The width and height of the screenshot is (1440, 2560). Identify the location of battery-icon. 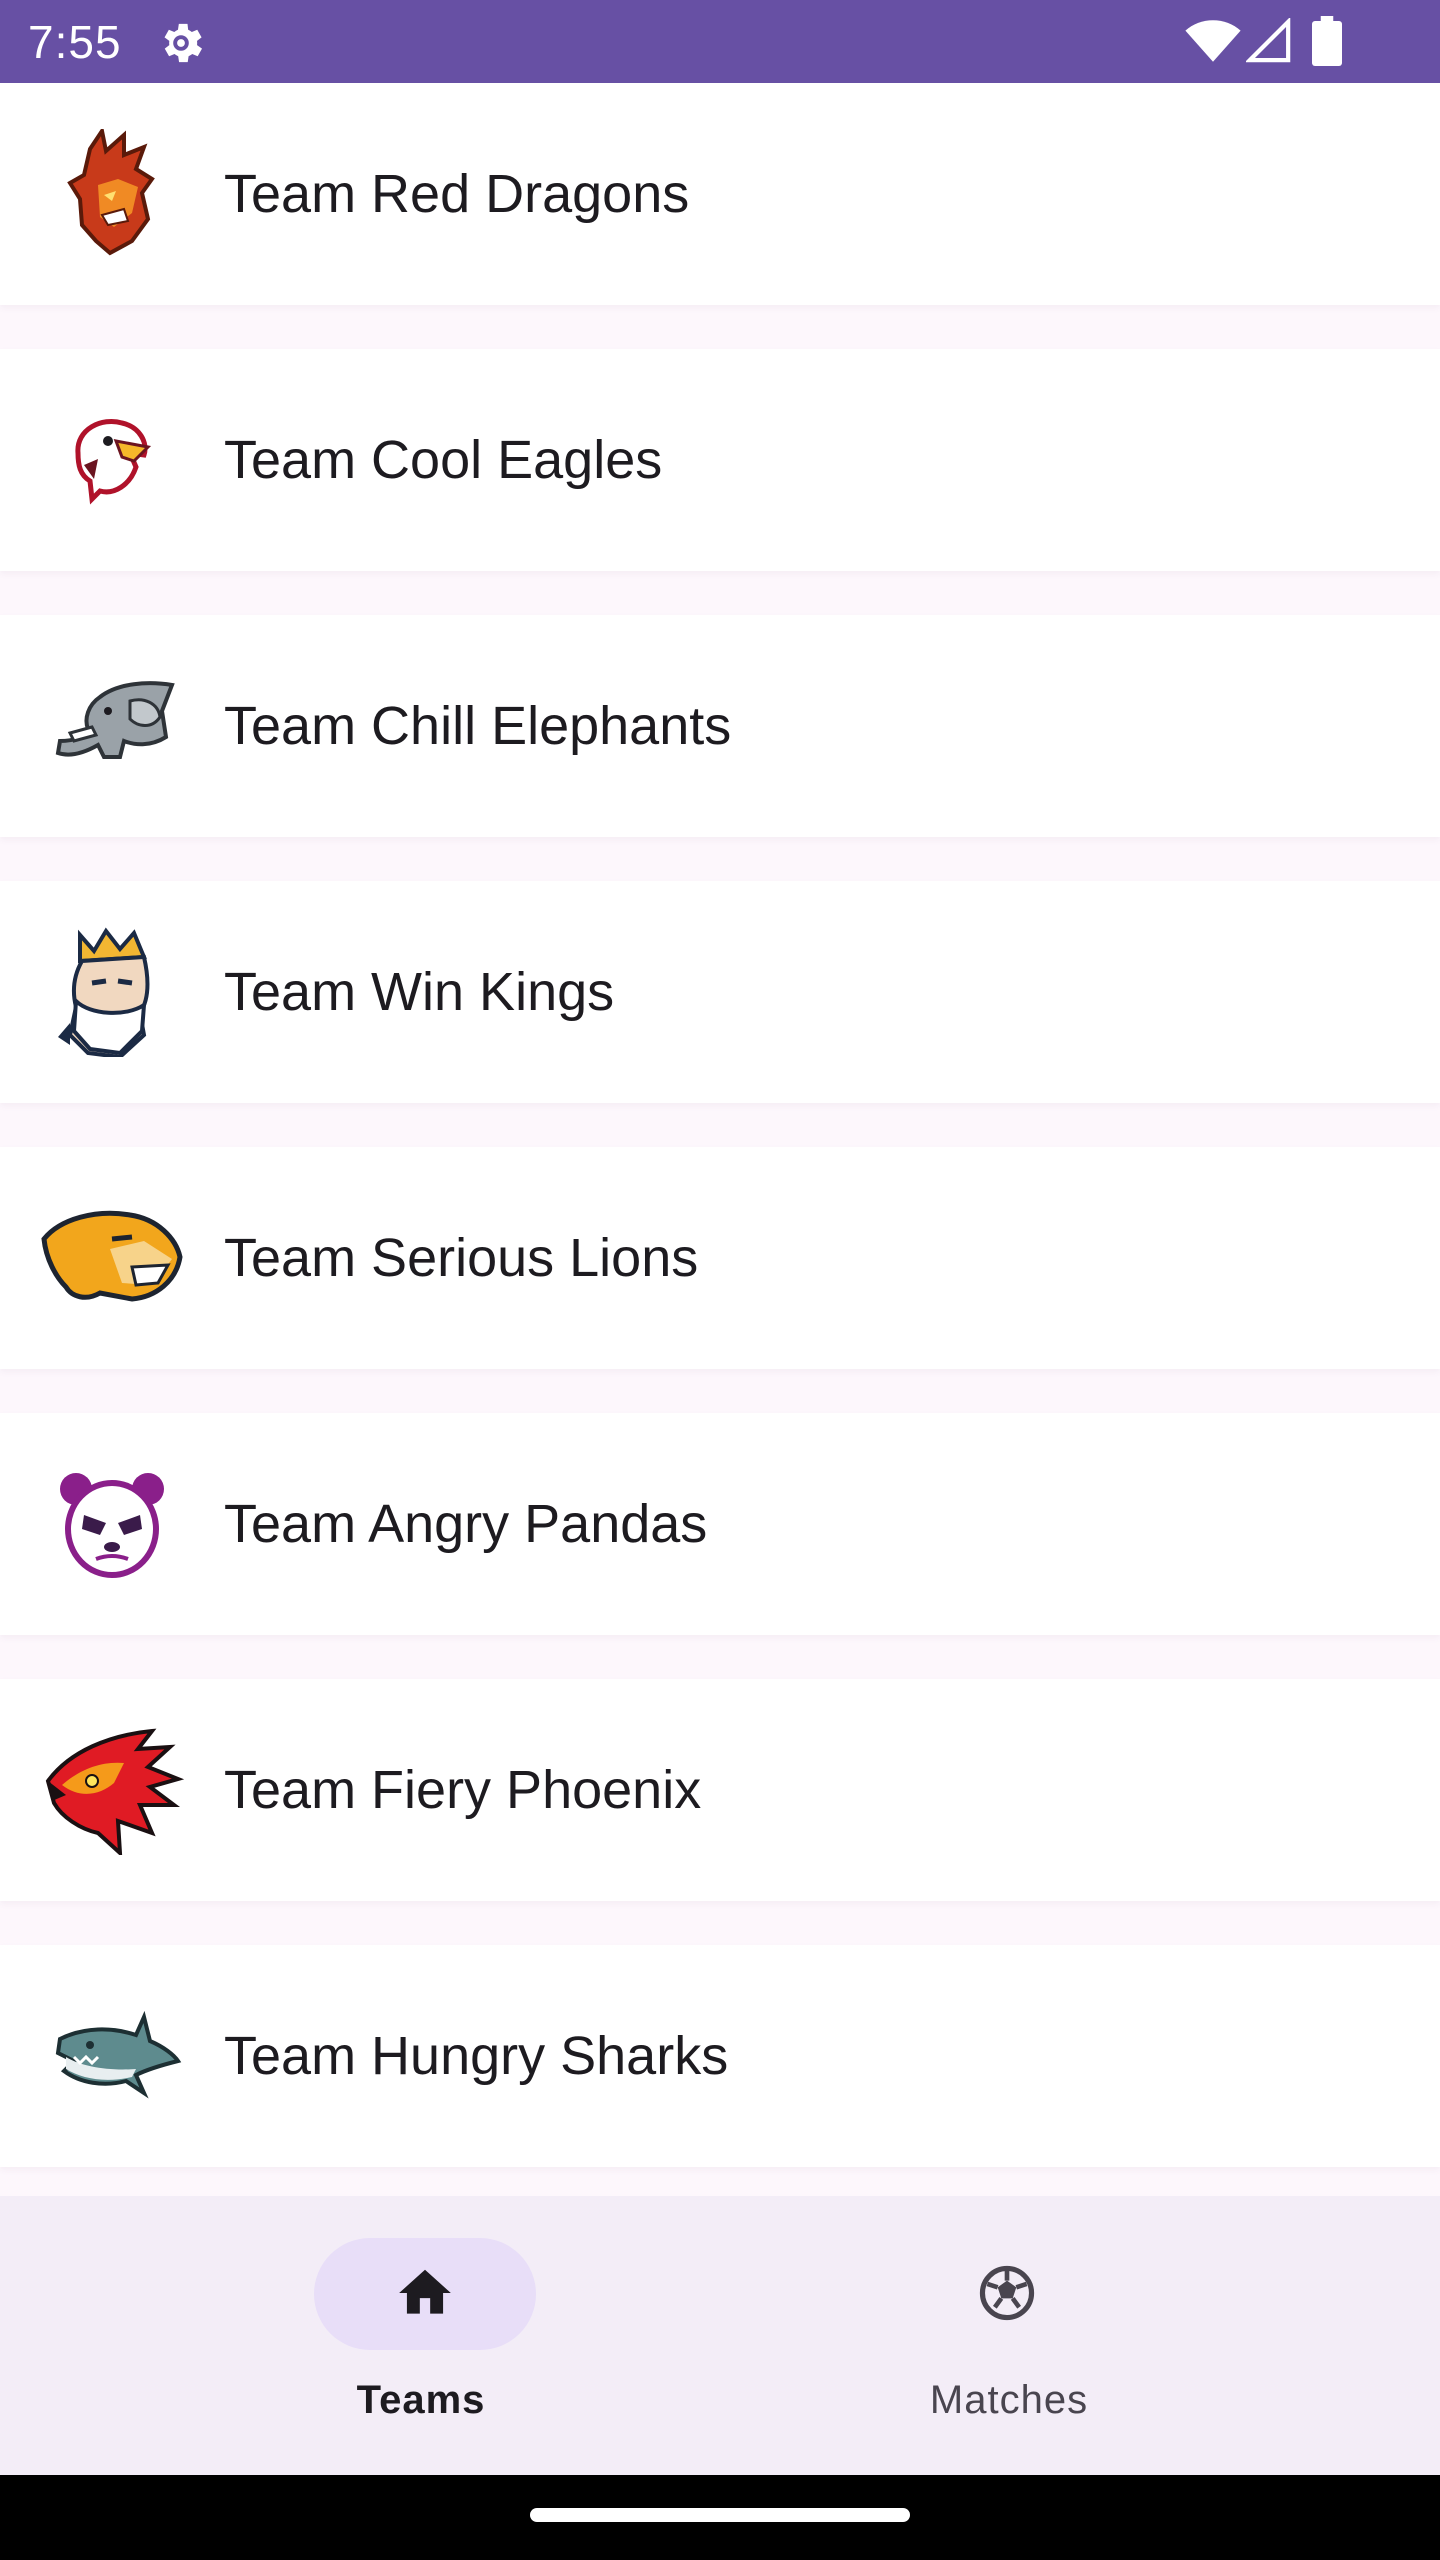
(1327, 41).